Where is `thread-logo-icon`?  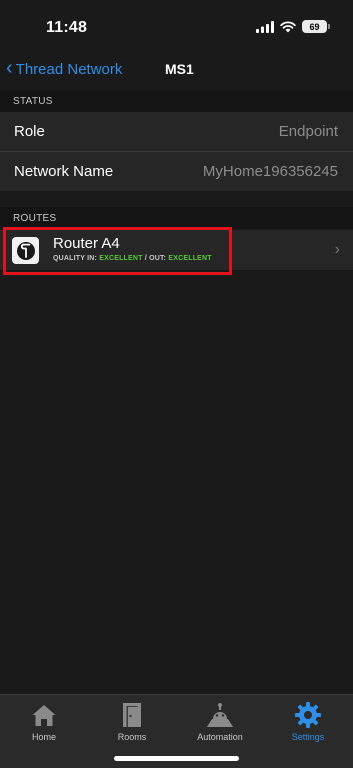 thread-logo-icon is located at coordinates (25, 250).